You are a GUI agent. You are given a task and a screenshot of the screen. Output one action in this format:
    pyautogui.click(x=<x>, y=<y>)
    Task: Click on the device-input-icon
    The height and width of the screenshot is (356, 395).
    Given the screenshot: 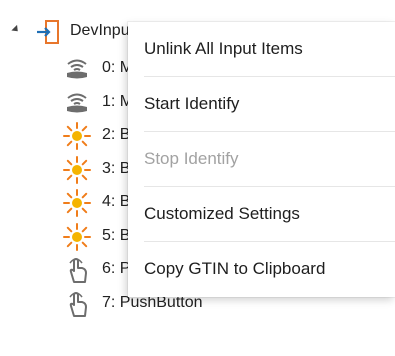 What is the action you would take?
    pyautogui.click(x=48, y=32)
    